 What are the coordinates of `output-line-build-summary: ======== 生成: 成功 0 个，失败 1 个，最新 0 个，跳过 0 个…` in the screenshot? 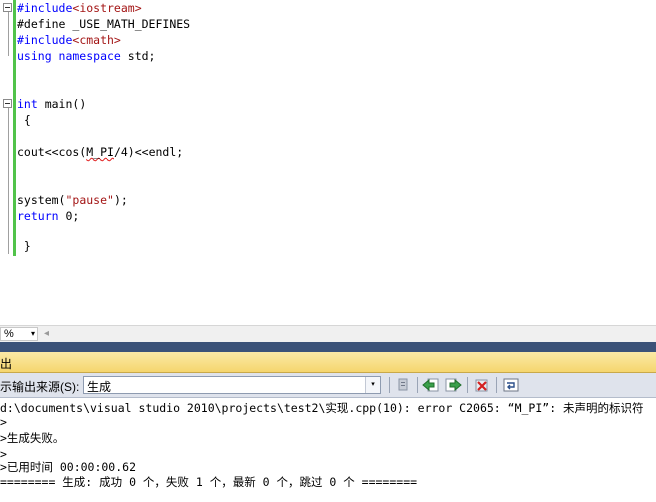 It's located at (209, 482).